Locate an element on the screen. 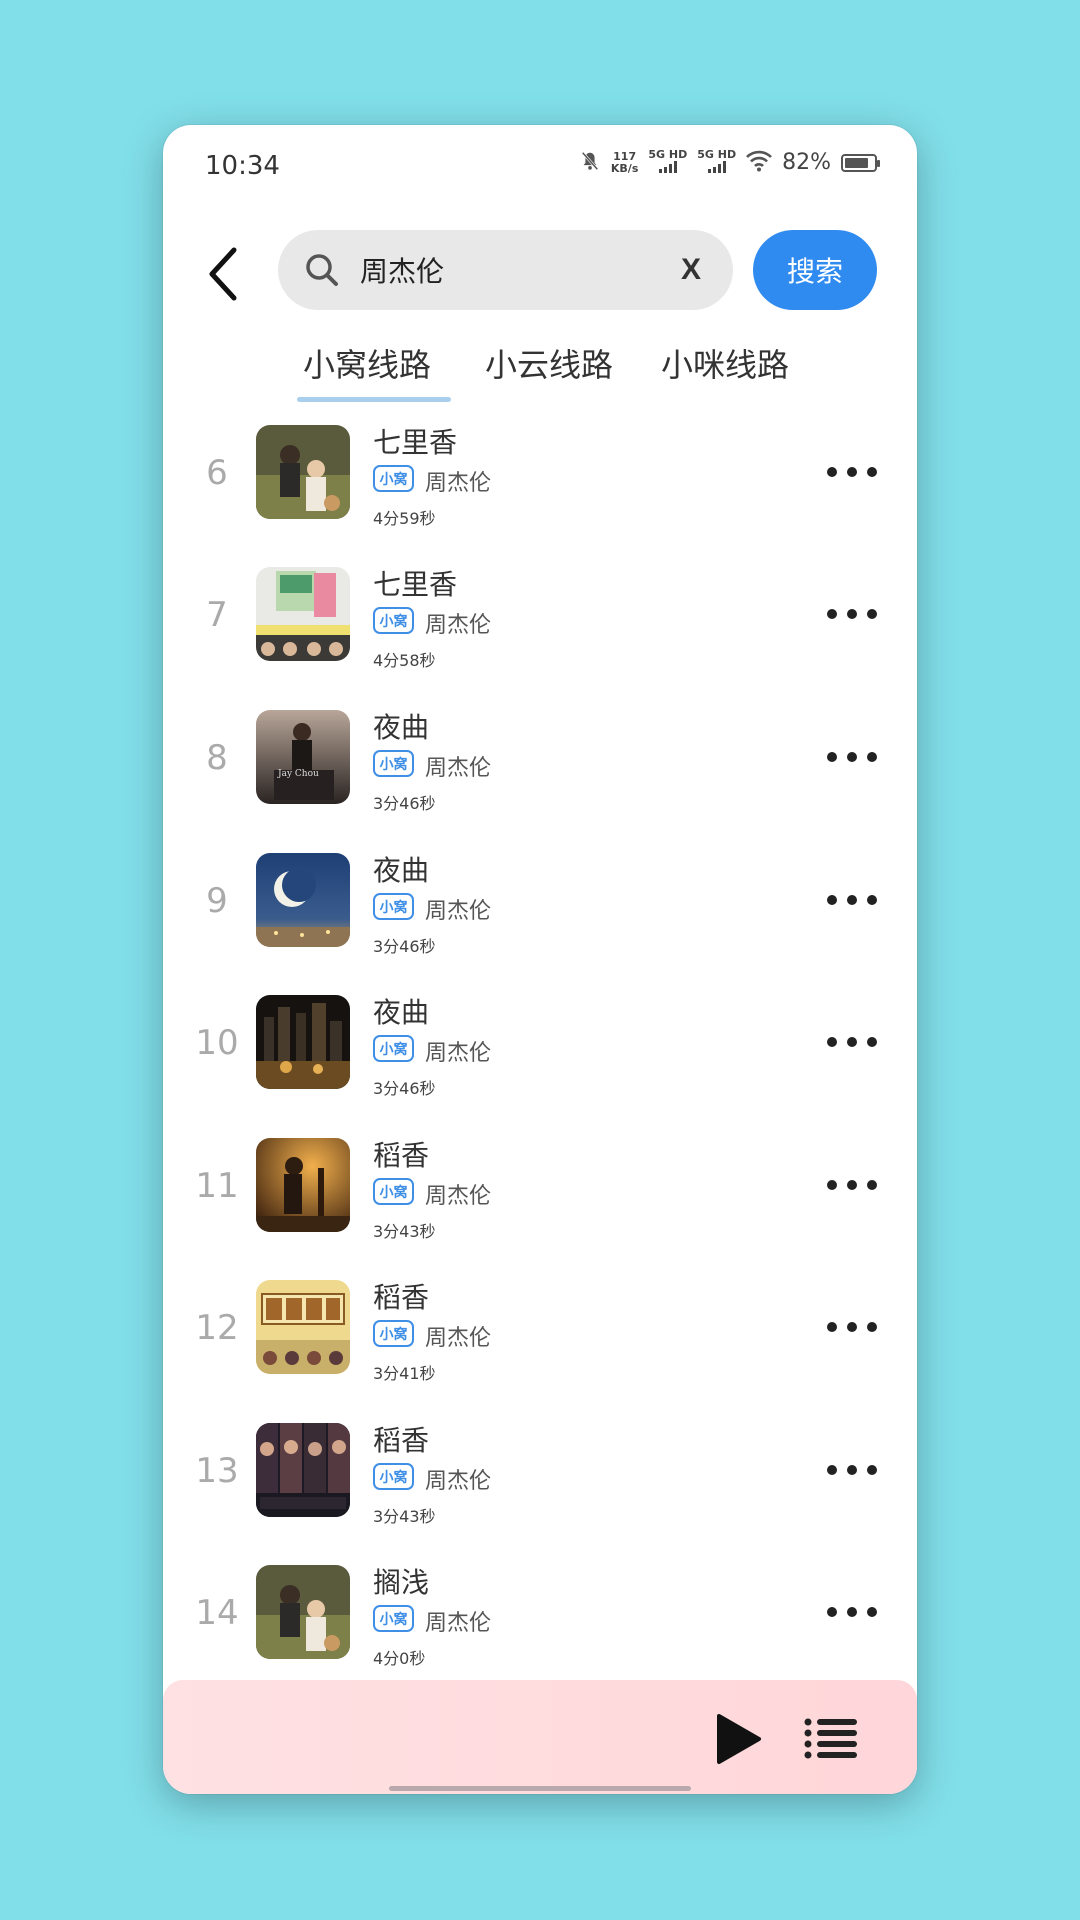 Image resolution: width=1080 pixels, height=1920 pixels. mute-bell-icon is located at coordinates (590, 163).